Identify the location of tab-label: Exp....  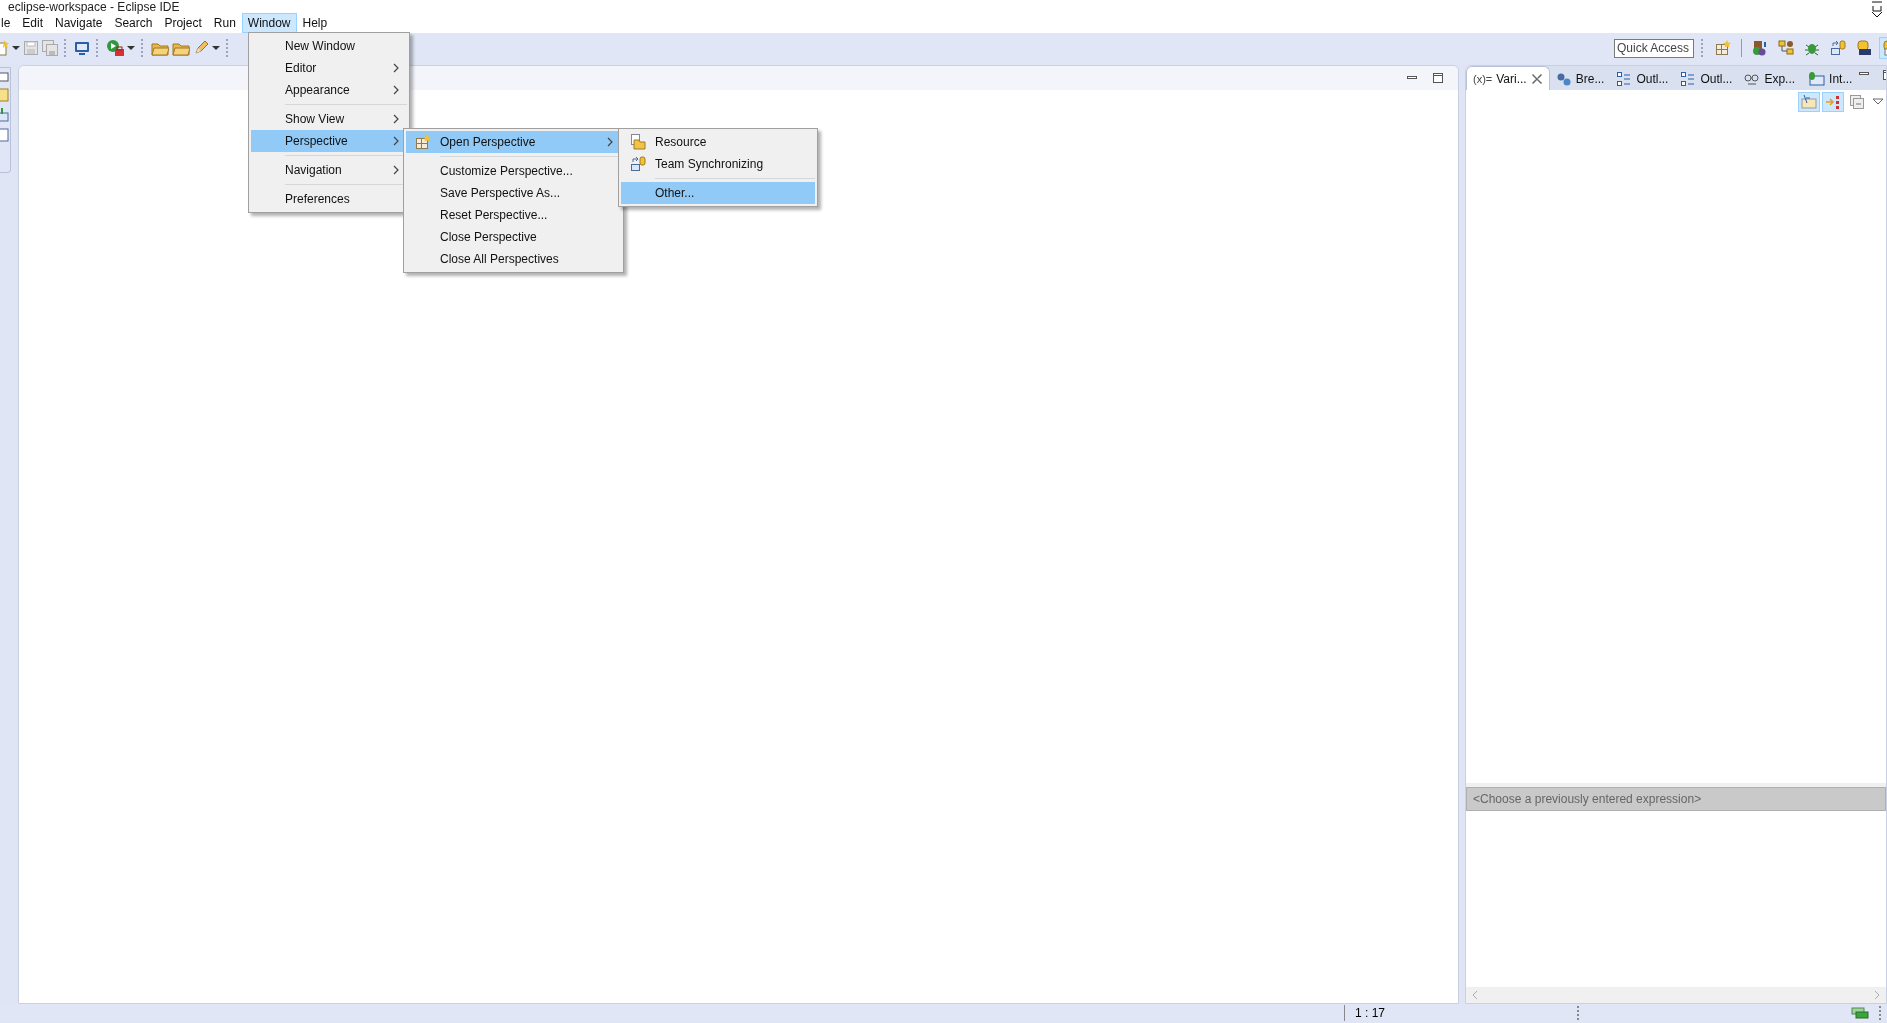
(1780, 78).